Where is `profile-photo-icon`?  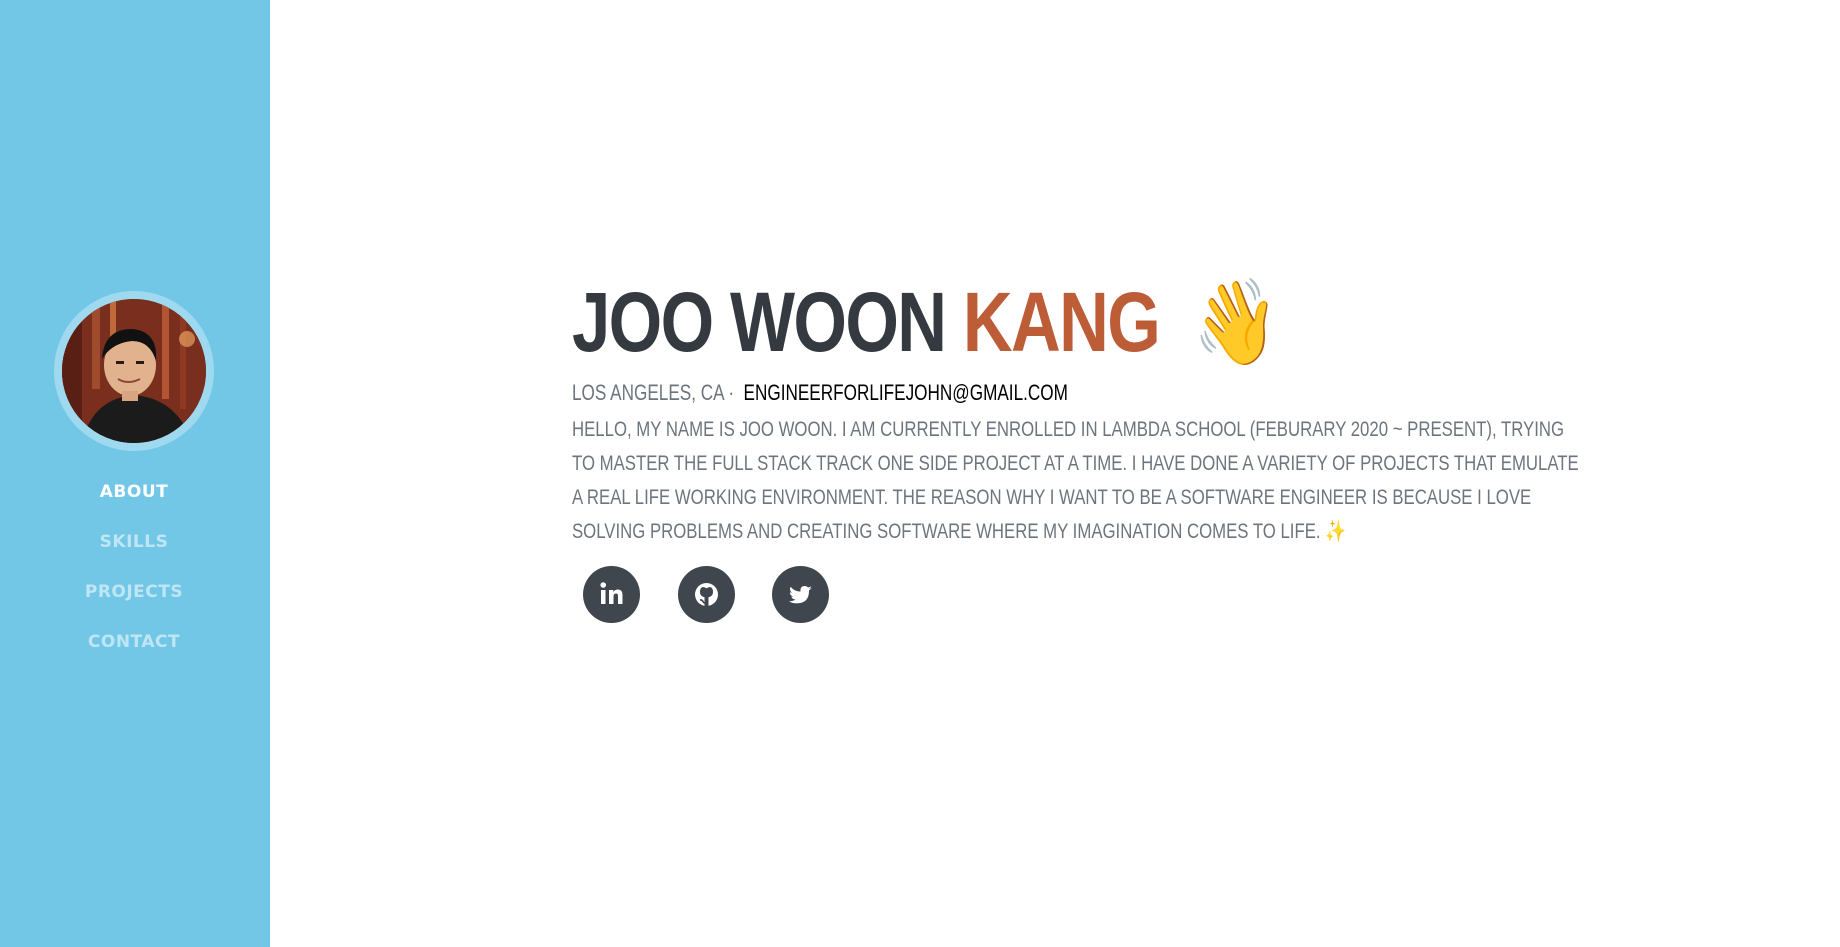
profile-photo-icon is located at coordinates (134, 371).